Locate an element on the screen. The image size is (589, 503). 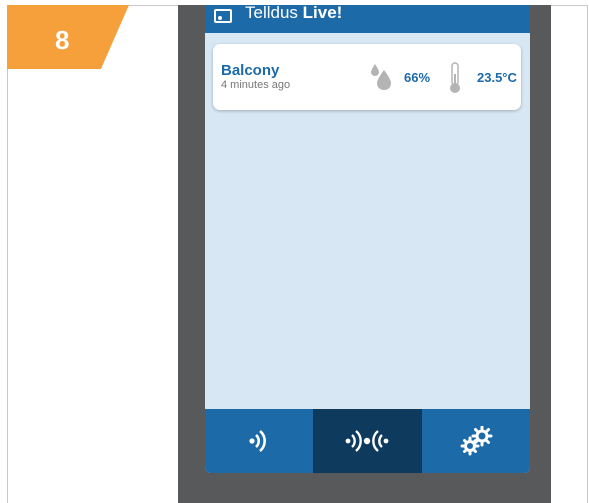
app-title-bold: Live! is located at coordinates (322, 13).